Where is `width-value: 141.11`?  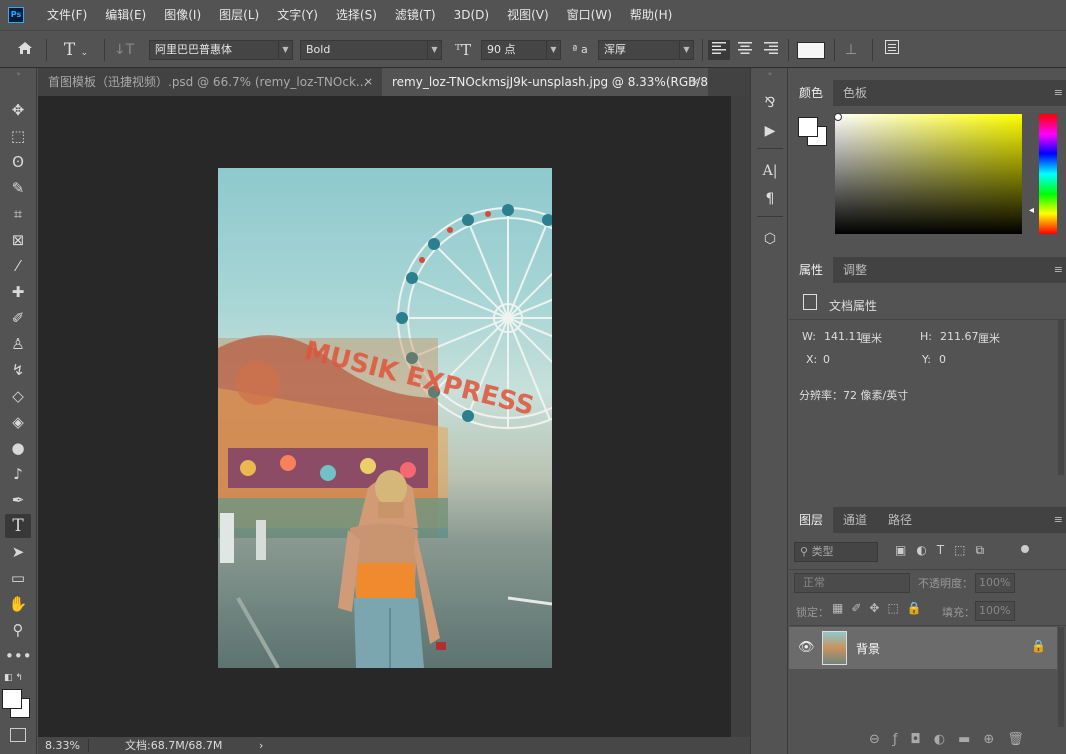 width-value: 141.11 is located at coordinates (843, 336).